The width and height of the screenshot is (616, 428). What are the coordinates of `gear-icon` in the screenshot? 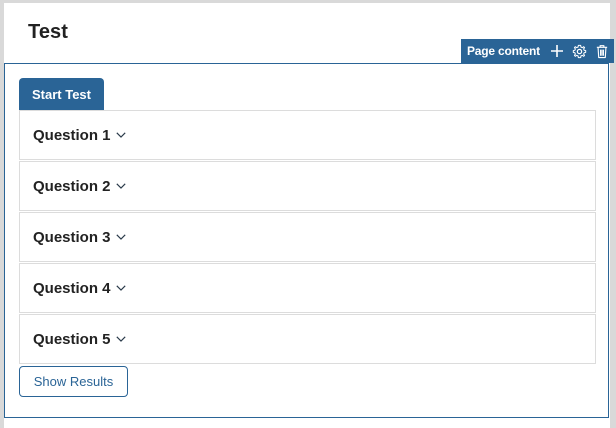 It's located at (579, 51).